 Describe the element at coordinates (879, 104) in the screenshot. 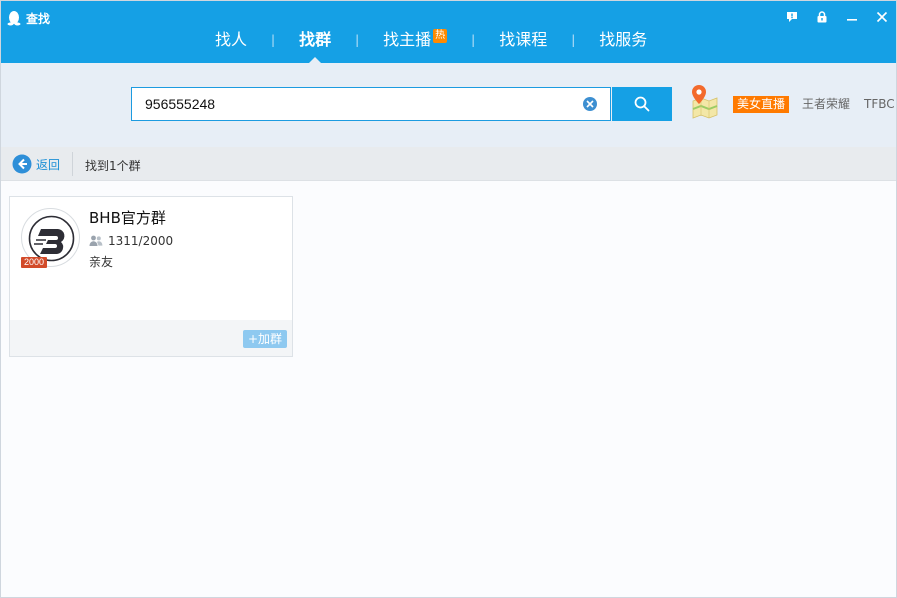

I see `extra-tag: TFBC` at that location.